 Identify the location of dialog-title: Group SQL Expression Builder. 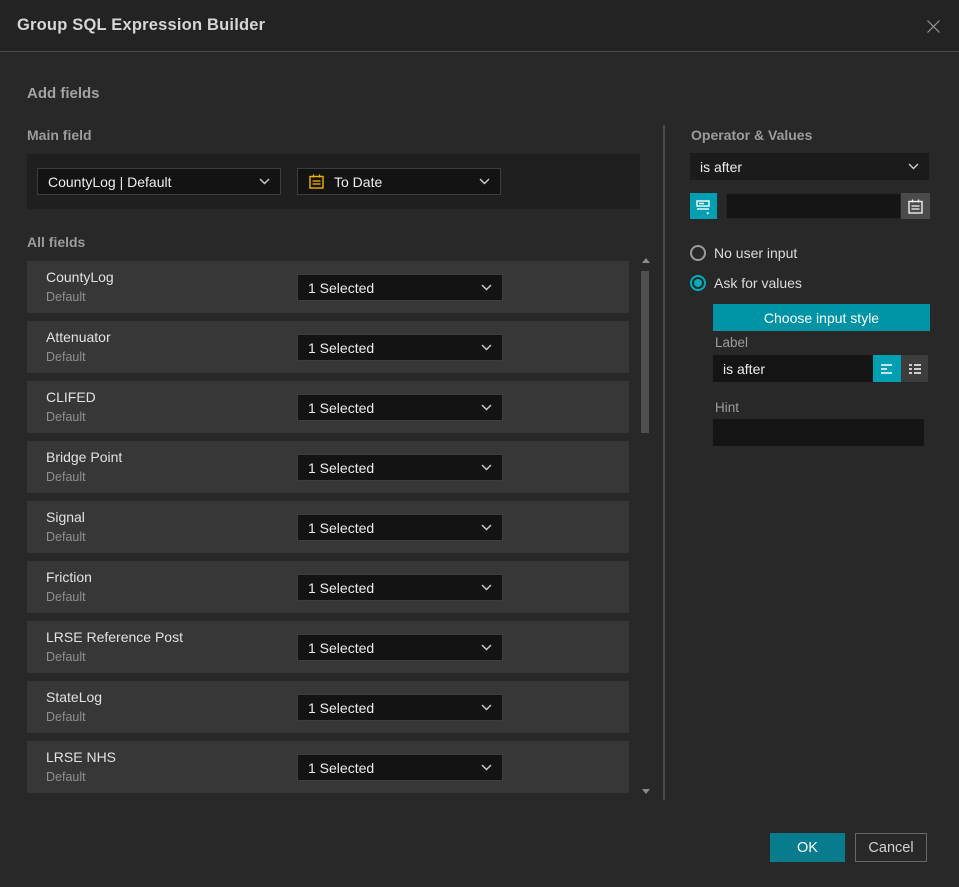
(141, 25).